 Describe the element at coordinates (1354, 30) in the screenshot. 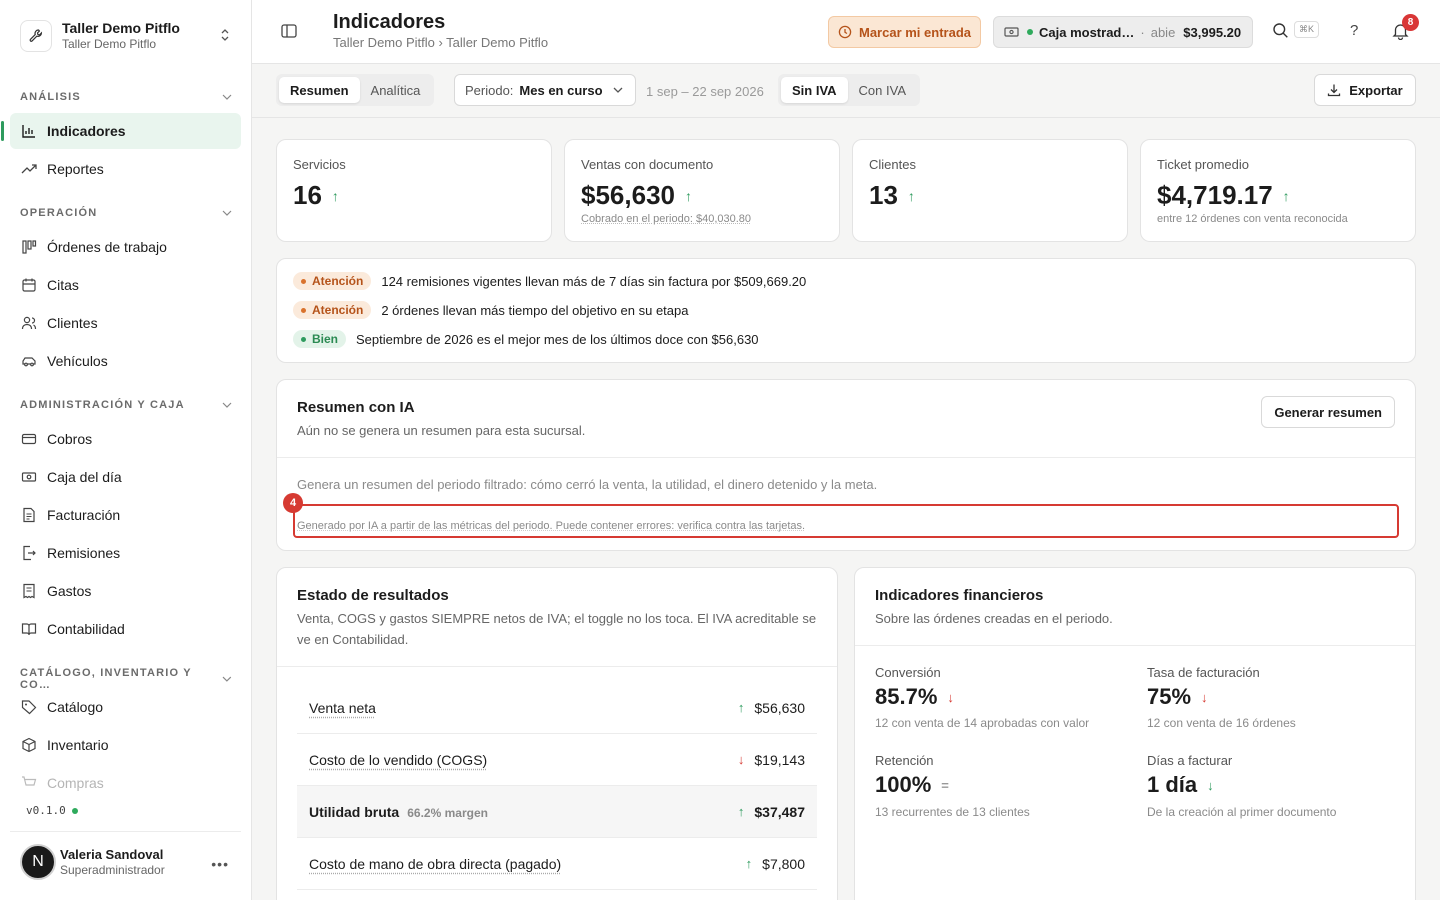

I see `help-icon: ?` at that location.